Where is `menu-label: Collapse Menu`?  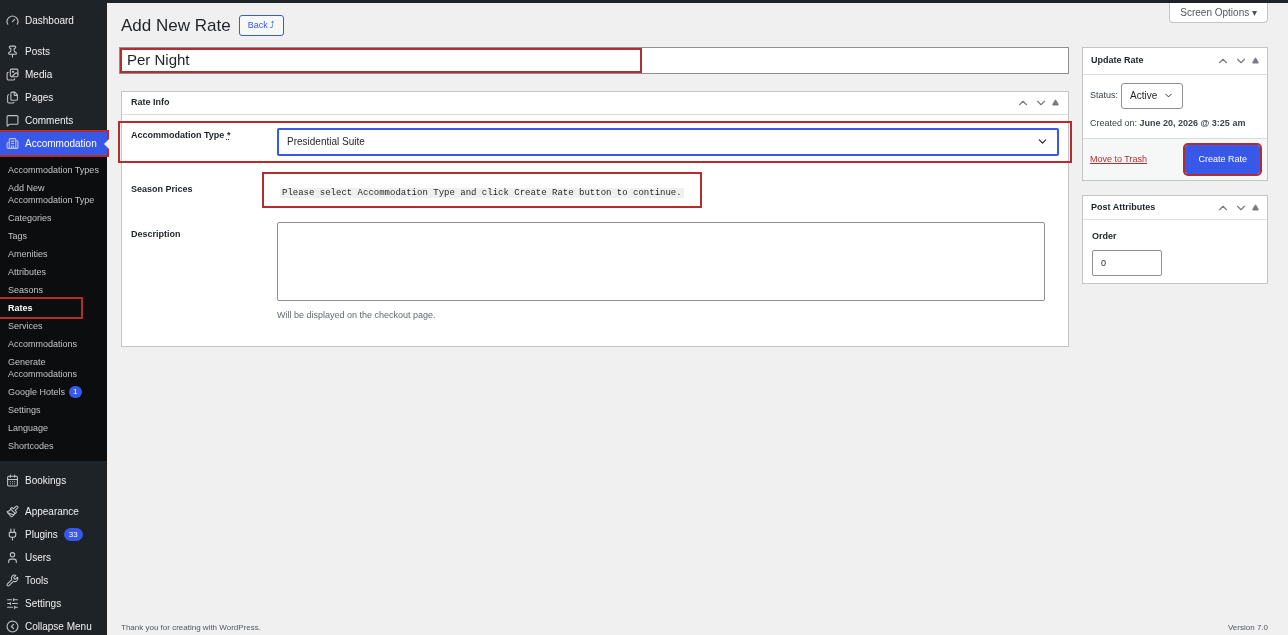
menu-label: Collapse Menu is located at coordinates (58, 627).